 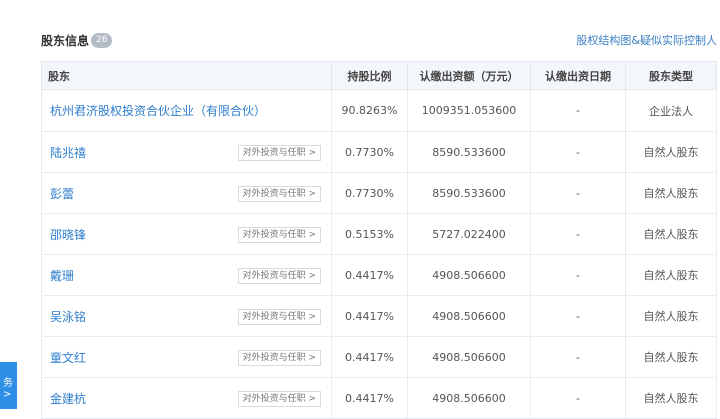 I want to click on shareholder-name-link: 邵晓锋, so click(x=68, y=235).